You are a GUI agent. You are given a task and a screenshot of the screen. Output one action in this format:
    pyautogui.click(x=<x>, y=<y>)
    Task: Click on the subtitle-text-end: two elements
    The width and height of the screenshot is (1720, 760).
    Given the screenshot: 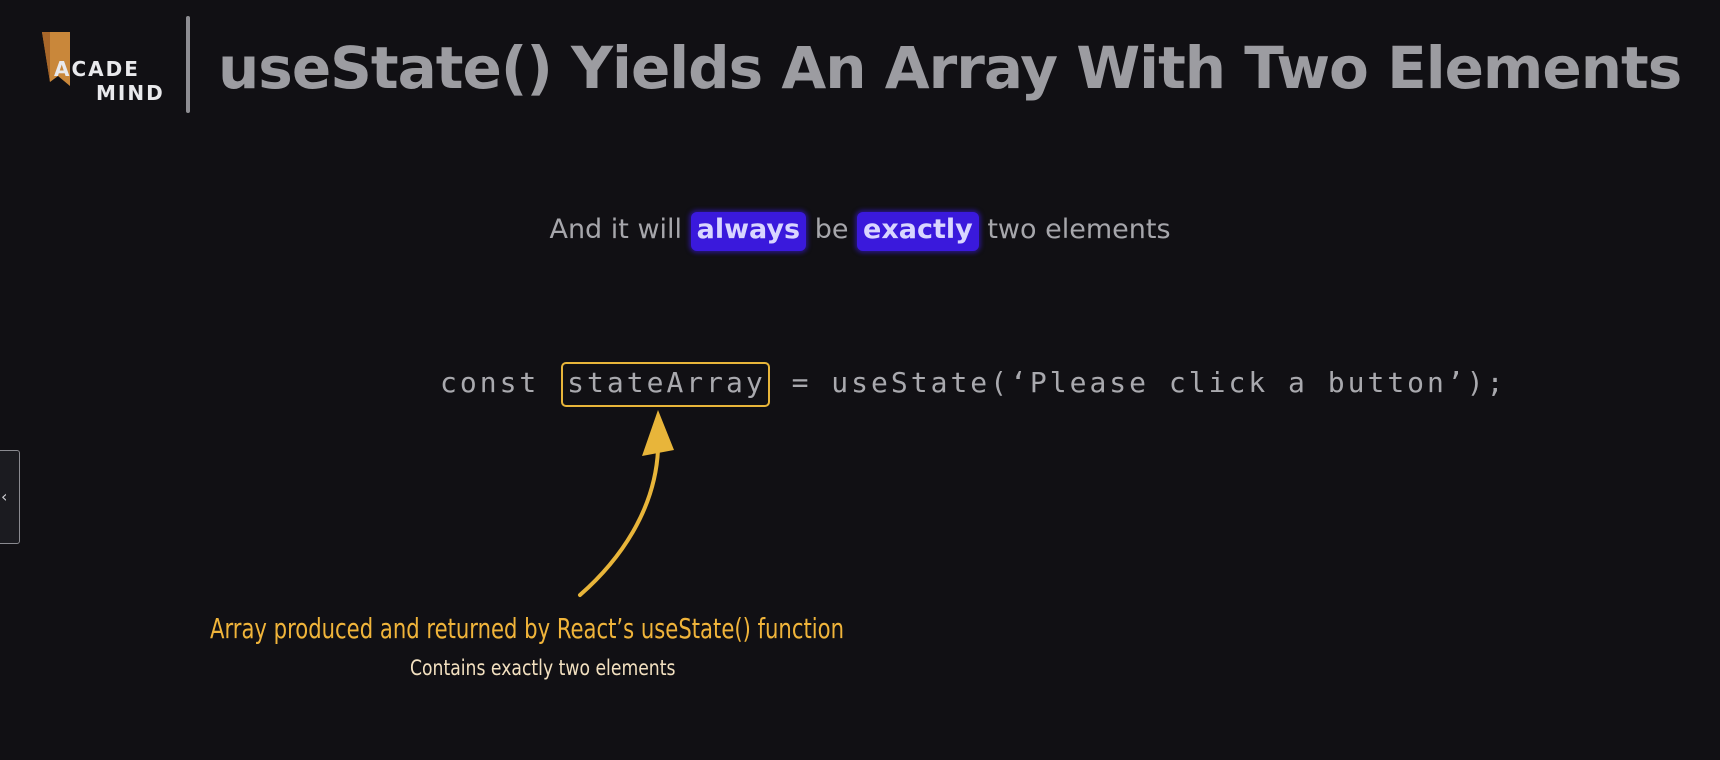 What is the action you would take?
    pyautogui.click(x=1074, y=229)
    